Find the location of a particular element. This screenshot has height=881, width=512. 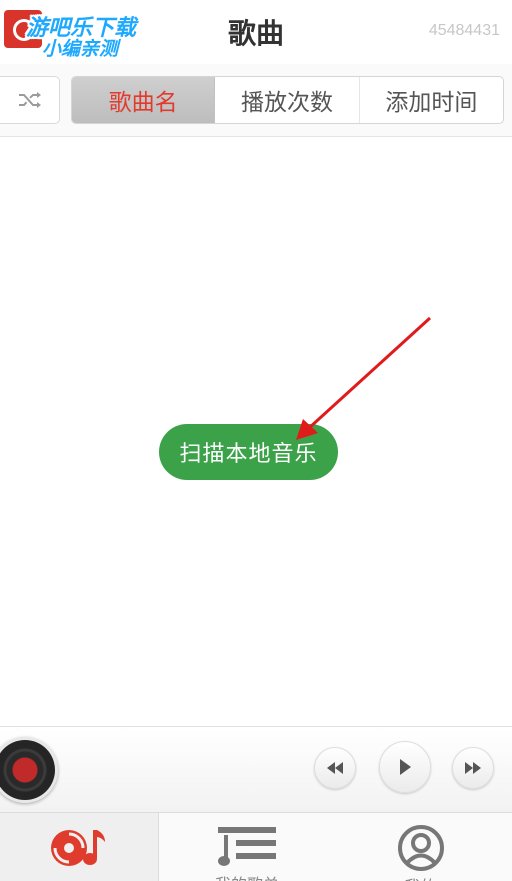

playlist-icon is located at coordinates (247, 846).